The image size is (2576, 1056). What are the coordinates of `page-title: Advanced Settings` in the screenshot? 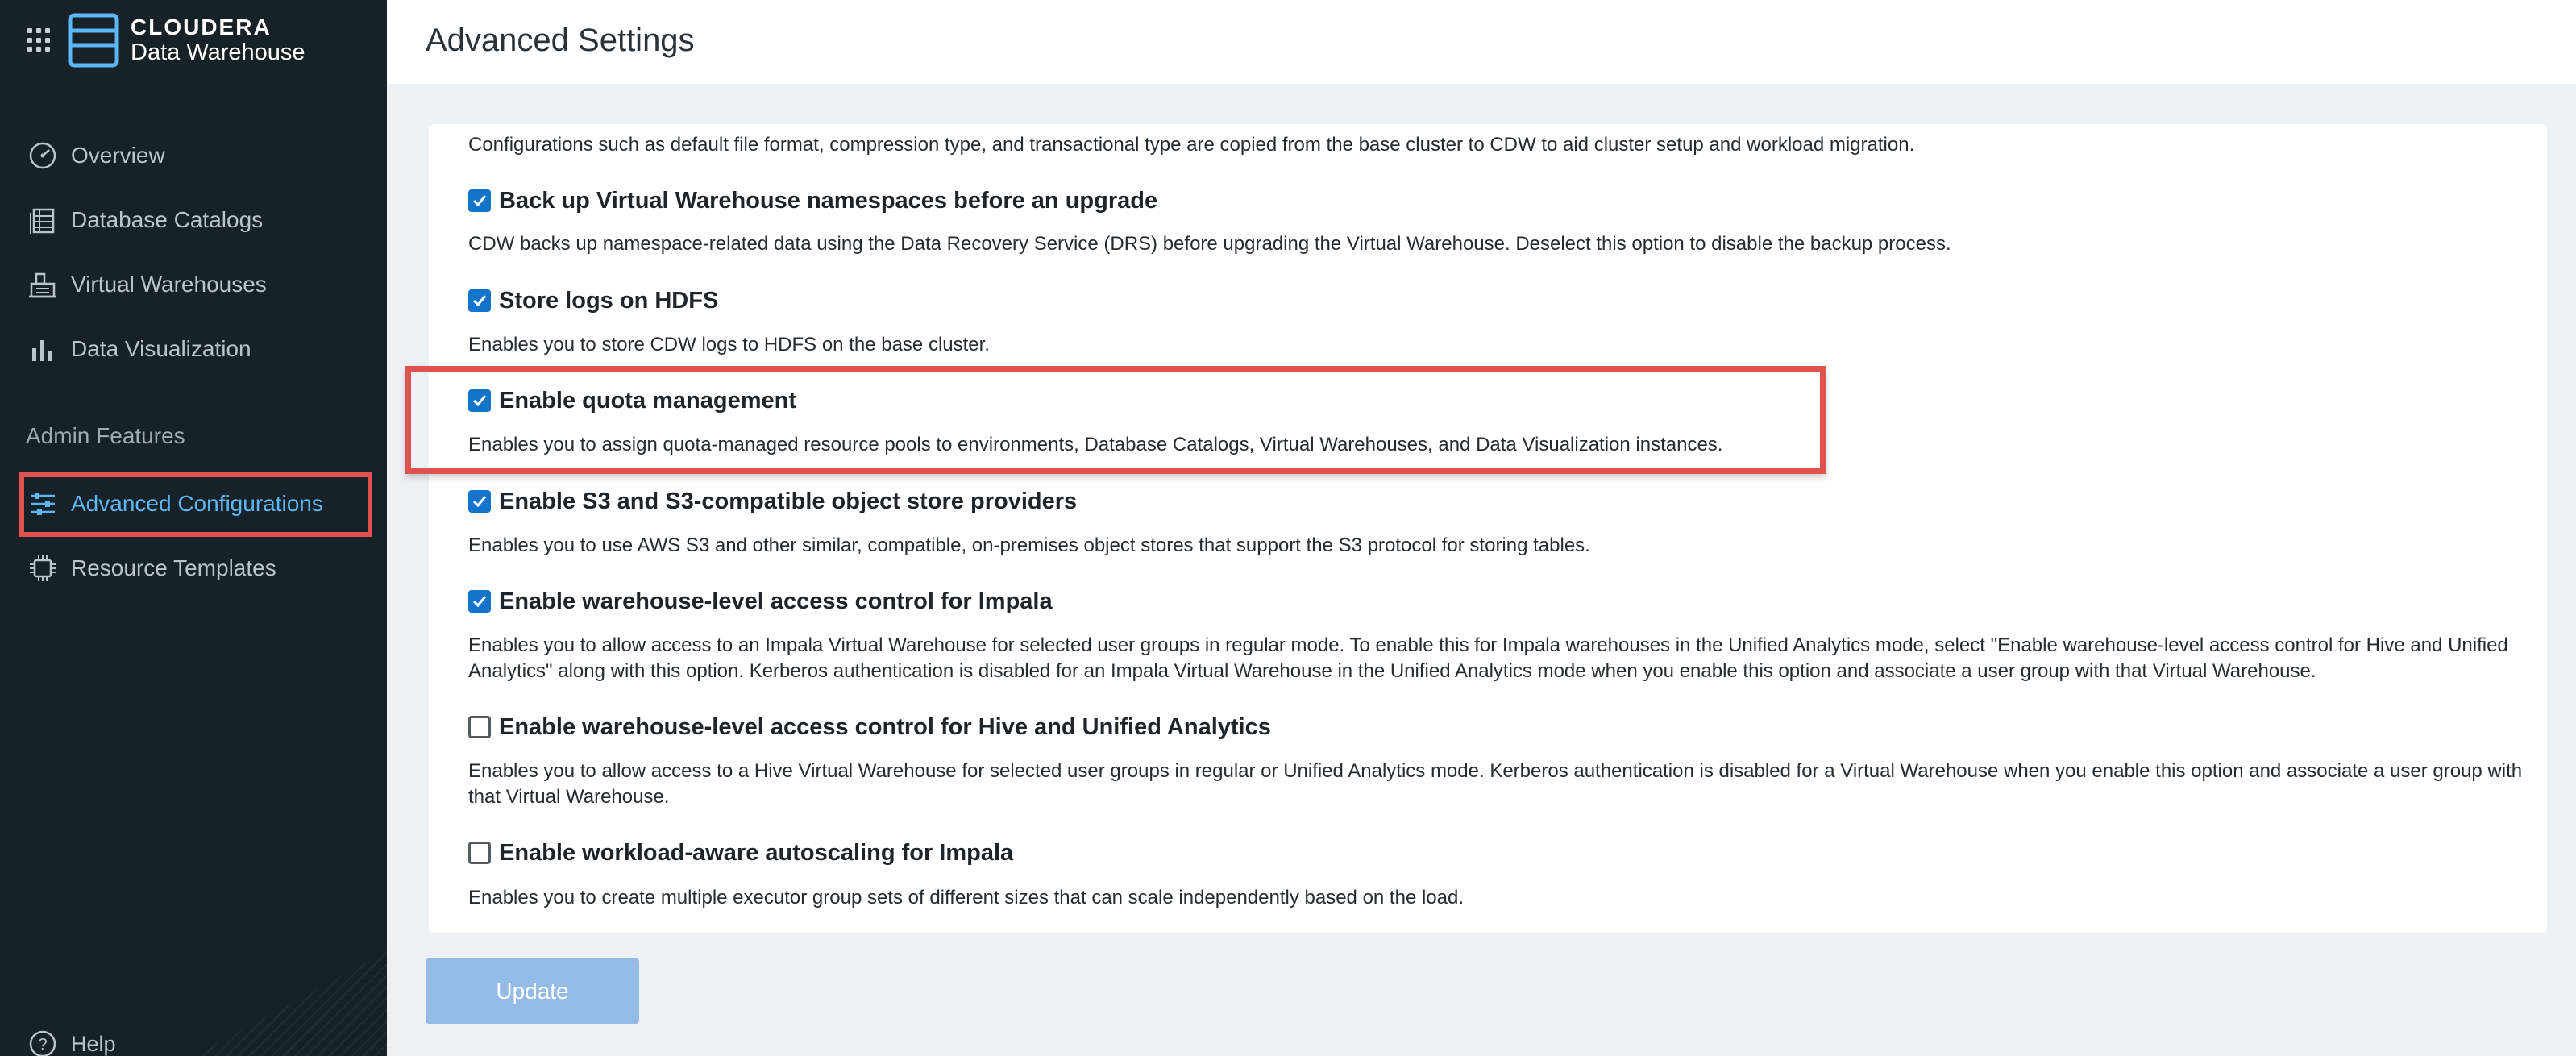 It's located at (560, 40).